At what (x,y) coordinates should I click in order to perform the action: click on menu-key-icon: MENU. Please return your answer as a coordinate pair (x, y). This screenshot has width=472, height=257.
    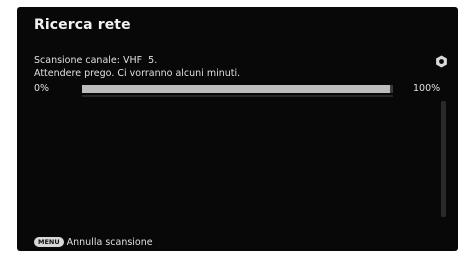
    Looking at the image, I should click on (49, 242).